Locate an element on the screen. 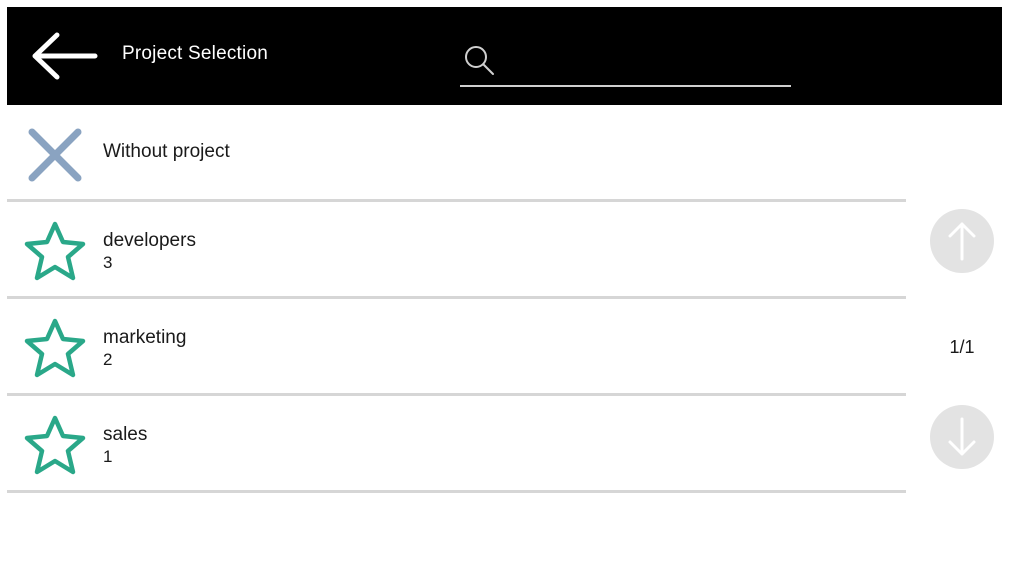 The height and width of the screenshot is (587, 1009). arrow-down-icon is located at coordinates (962, 436).